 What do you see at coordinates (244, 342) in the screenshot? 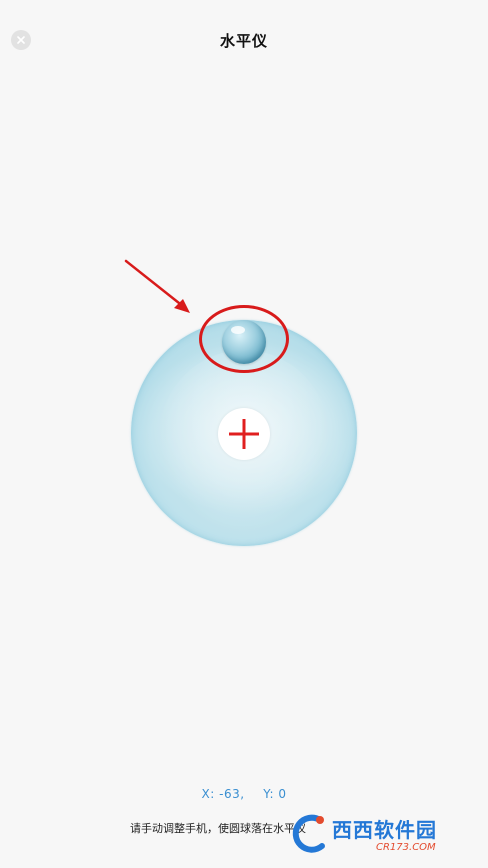
I see `level-ball` at bounding box center [244, 342].